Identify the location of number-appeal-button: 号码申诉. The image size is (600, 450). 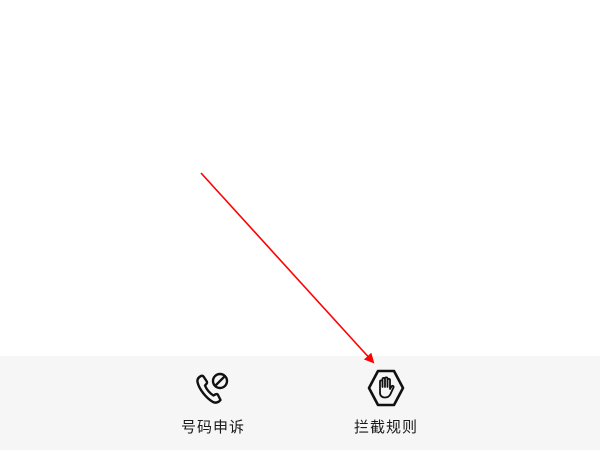
(213, 404).